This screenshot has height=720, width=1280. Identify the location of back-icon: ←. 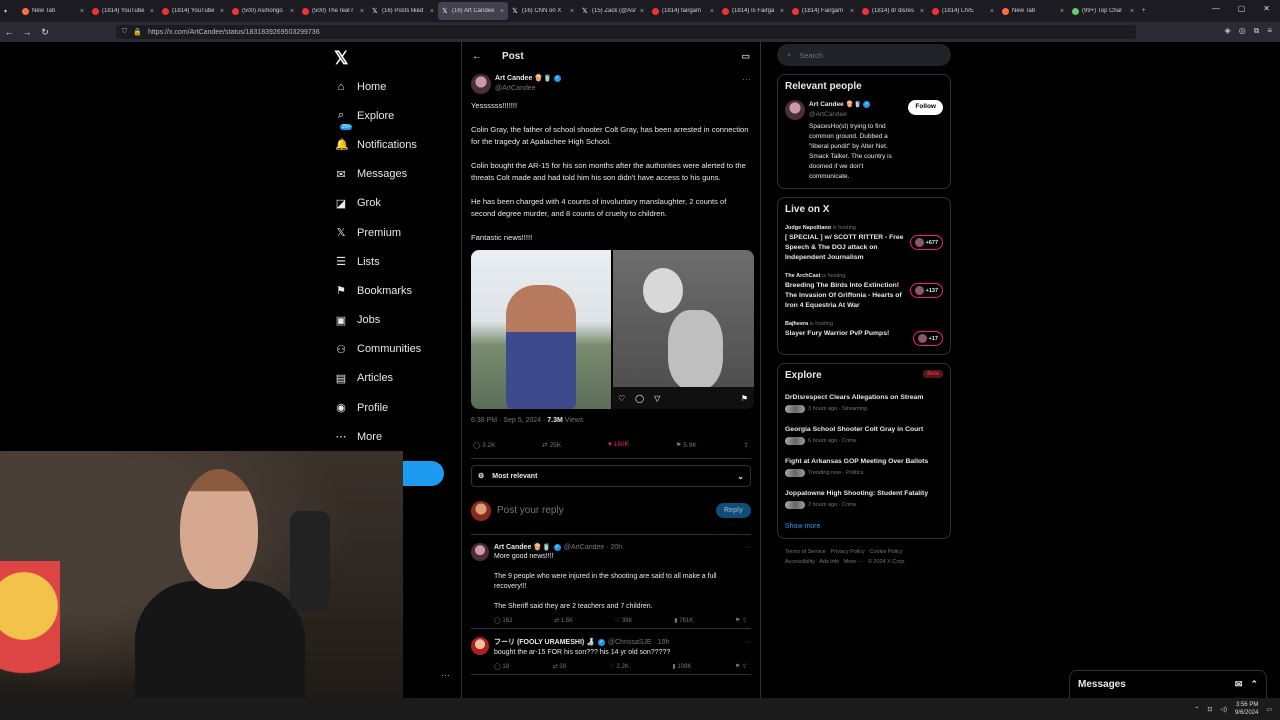
(9, 32).